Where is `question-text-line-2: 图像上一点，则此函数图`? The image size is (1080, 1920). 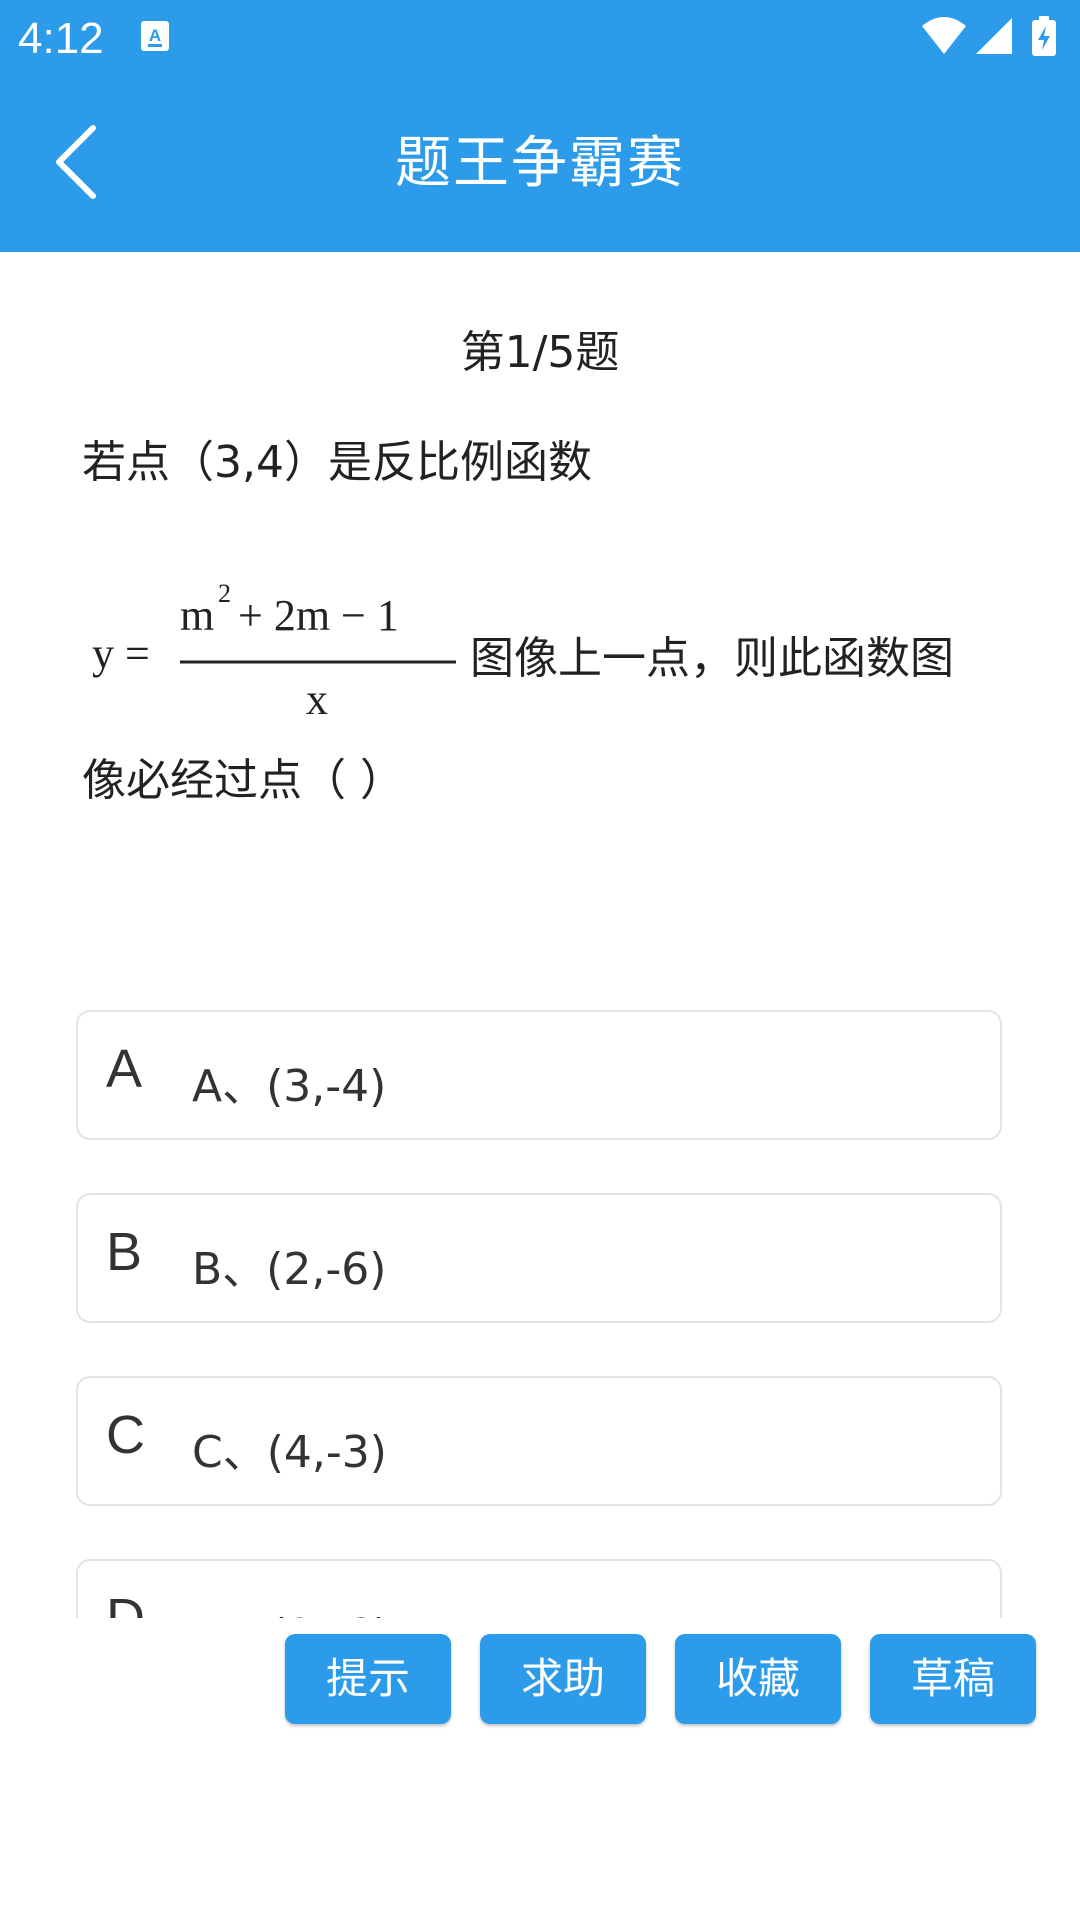
question-text-line-2: 图像上一点，则此函数图 is located at coordinates (712, 658).